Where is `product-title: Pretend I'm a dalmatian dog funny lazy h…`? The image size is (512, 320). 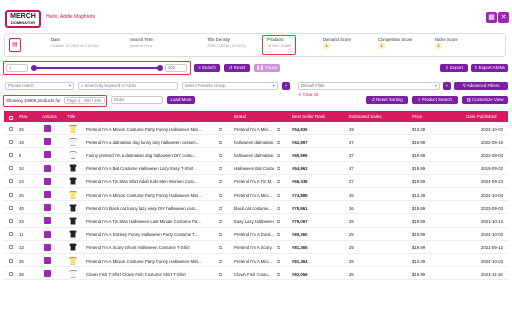 product-title: Pretend I'm a dalmatian dog funny lazy h… is located at coordinates (156, 142).